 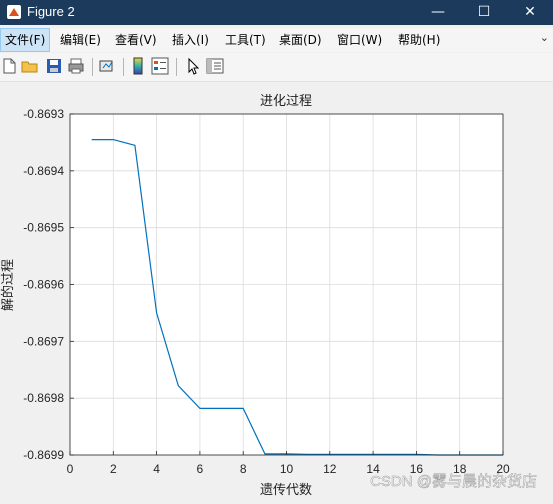 I want to click on maximize-button: ☐, so click(x=484, y=12).